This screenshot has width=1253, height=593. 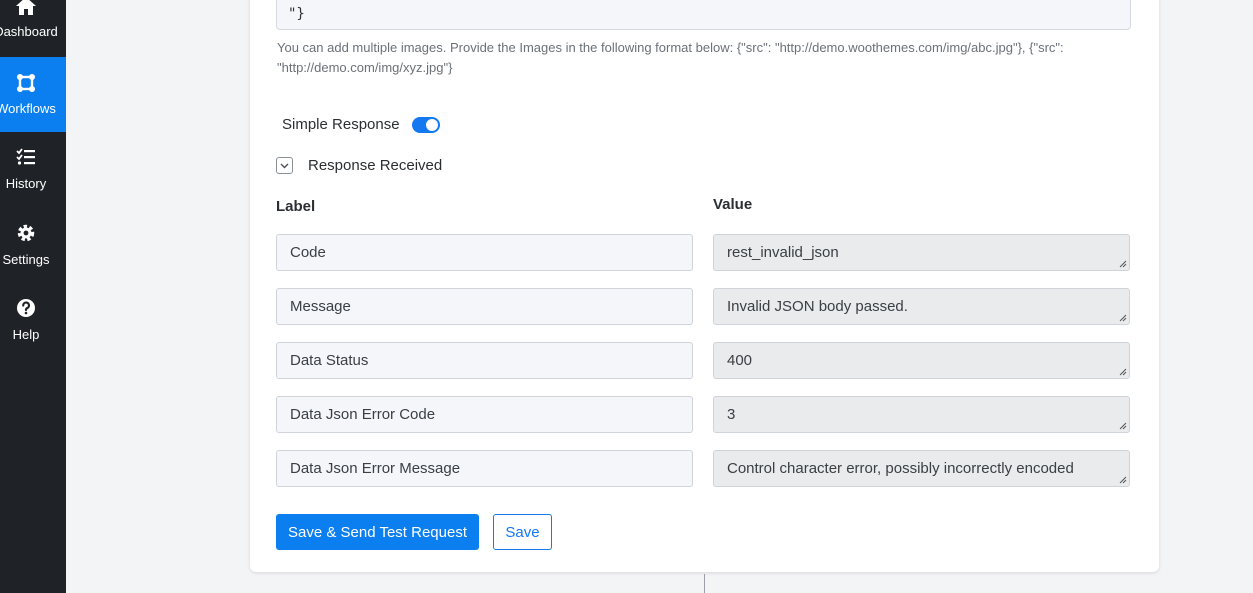 What do you see at coordinates (29, 31) in the screenshot?
I see `sidebar-item-label: Dashboard` at bounding box center [29, 31].